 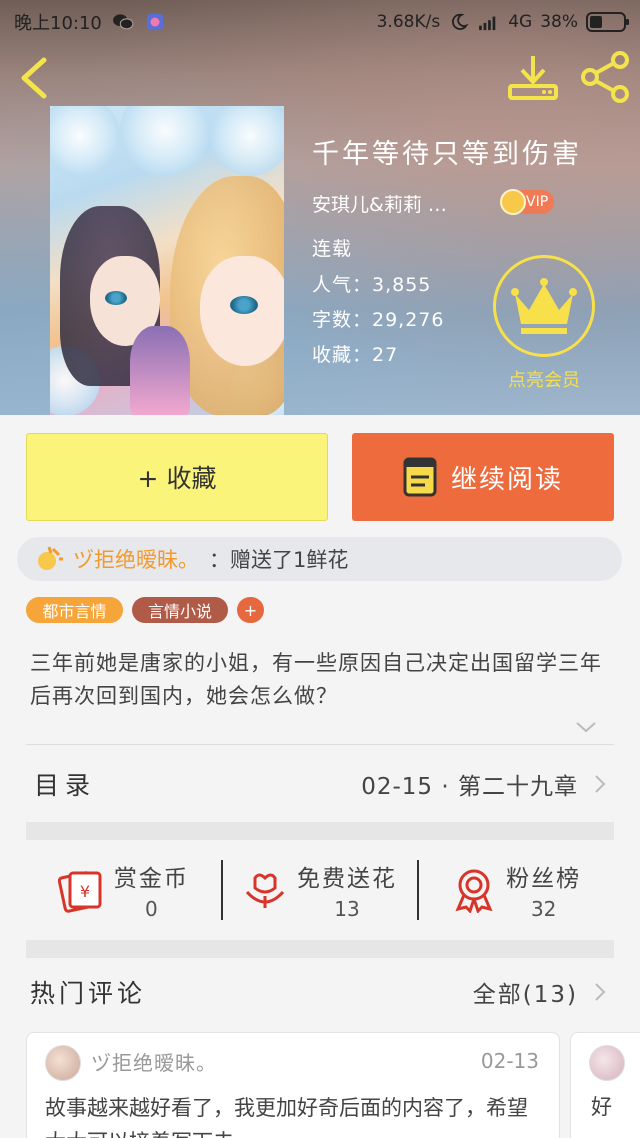 I want to click on back-icon, so click(x=34, y=78).